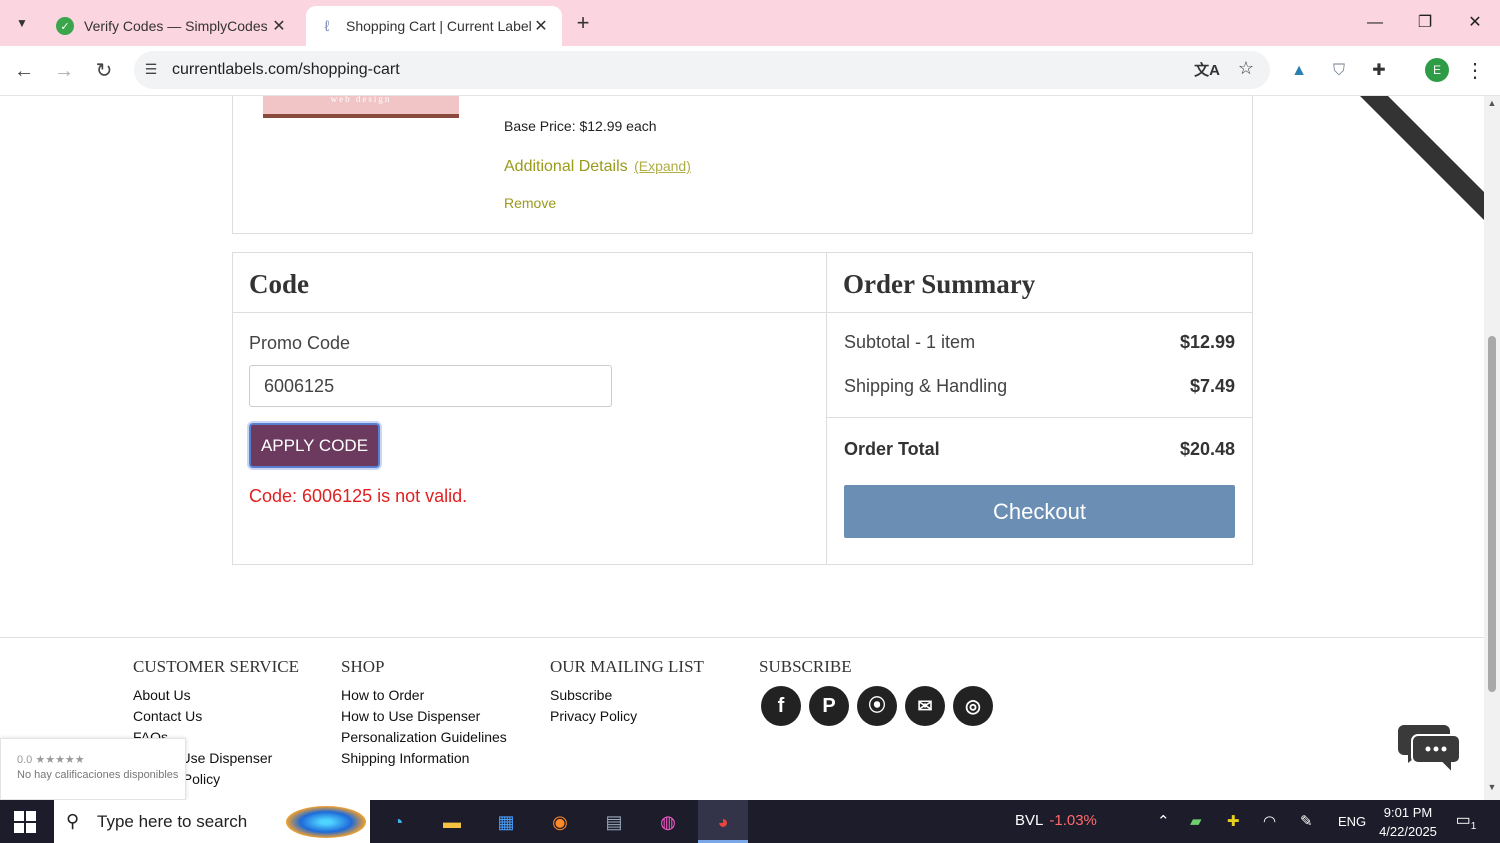  Describe the element at coordinates (1475, 23) in the screenshot. I see `close-window-button: ✕` at that location.